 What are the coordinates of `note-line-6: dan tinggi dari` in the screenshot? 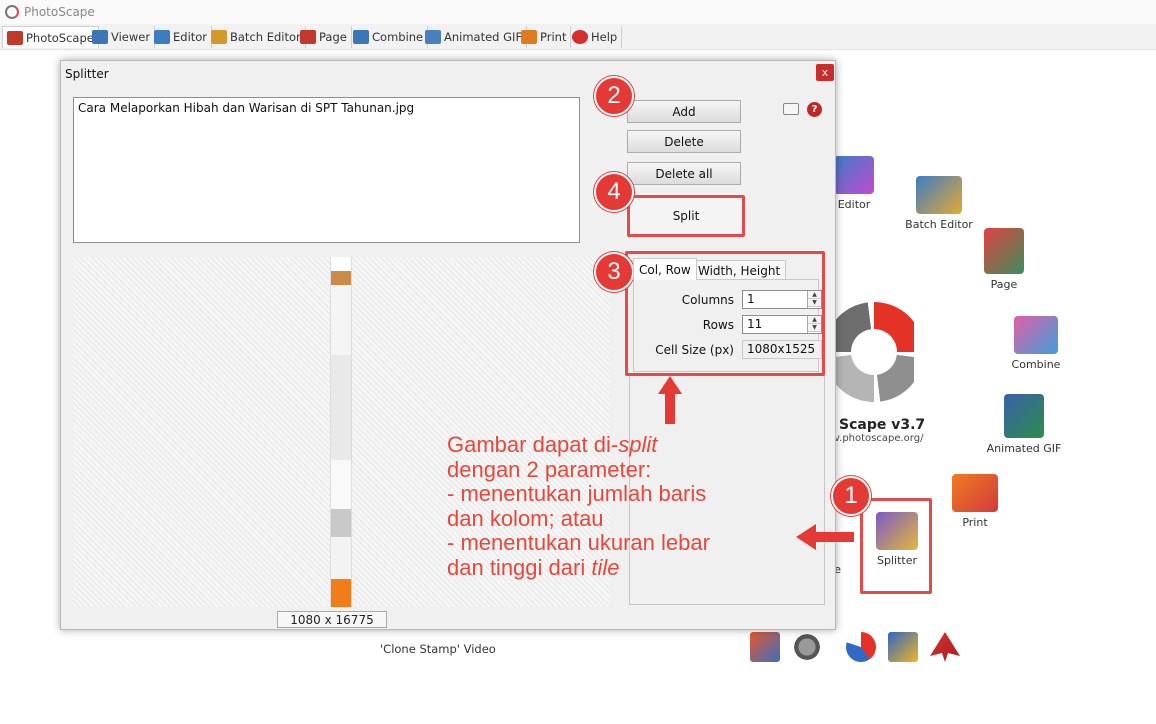 It's located at (519, 567).